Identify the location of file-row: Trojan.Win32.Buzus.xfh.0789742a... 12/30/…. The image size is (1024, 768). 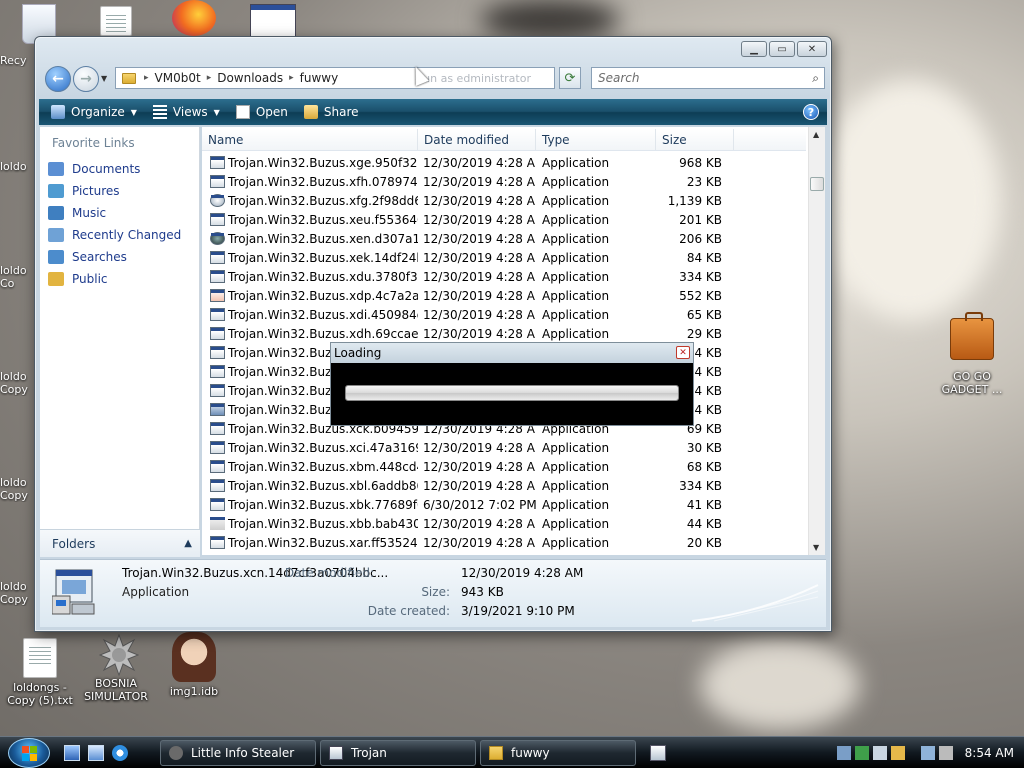
(504, 181).